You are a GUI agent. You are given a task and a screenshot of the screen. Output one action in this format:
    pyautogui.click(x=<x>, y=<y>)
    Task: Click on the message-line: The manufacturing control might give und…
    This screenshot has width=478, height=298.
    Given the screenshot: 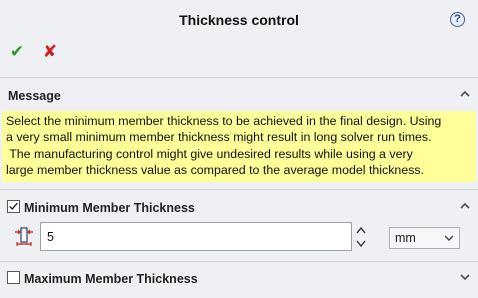 What is the action you would take?
    pyautogui.click(x=209, y=153)
    